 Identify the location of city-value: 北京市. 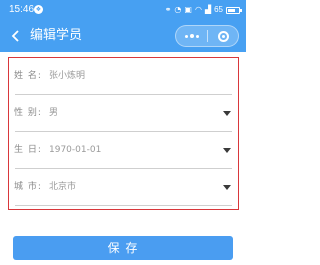
(63, 187).